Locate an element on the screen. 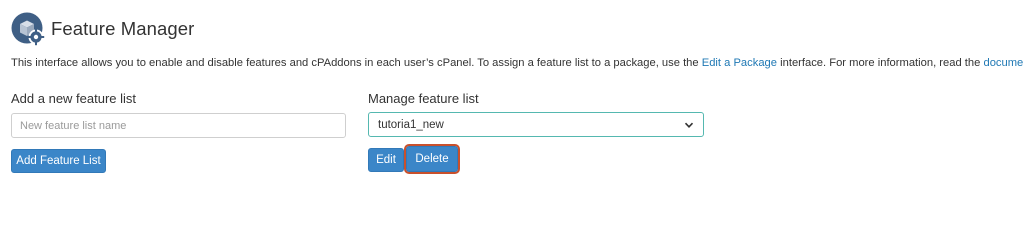 Image resolution: width=1024 pixels, height=240 pixels. feature-list-selected-value: tutoria1_new is located at coordinates (411, 124).